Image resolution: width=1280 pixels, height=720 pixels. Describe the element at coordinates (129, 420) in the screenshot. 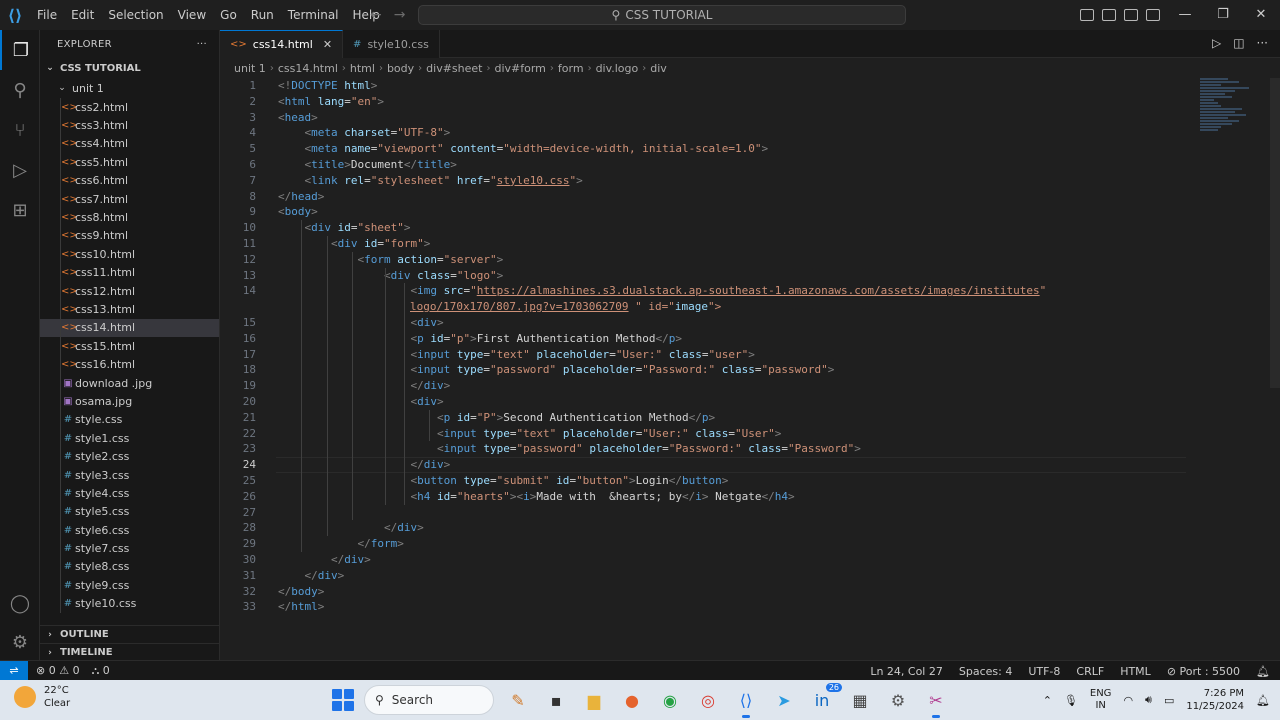

I see `file-item: # style.css` at that location.